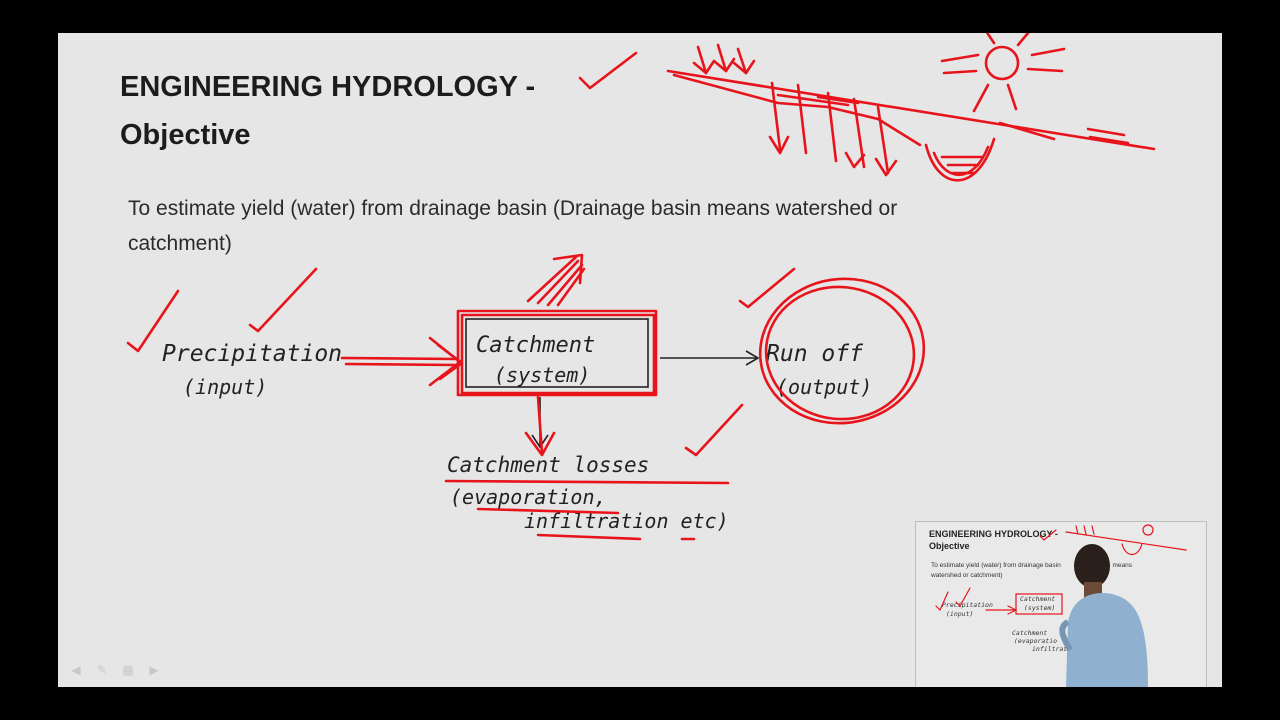 This screenshot has width=1280, height=720. I want to click on title-tick, so click(608, 70).